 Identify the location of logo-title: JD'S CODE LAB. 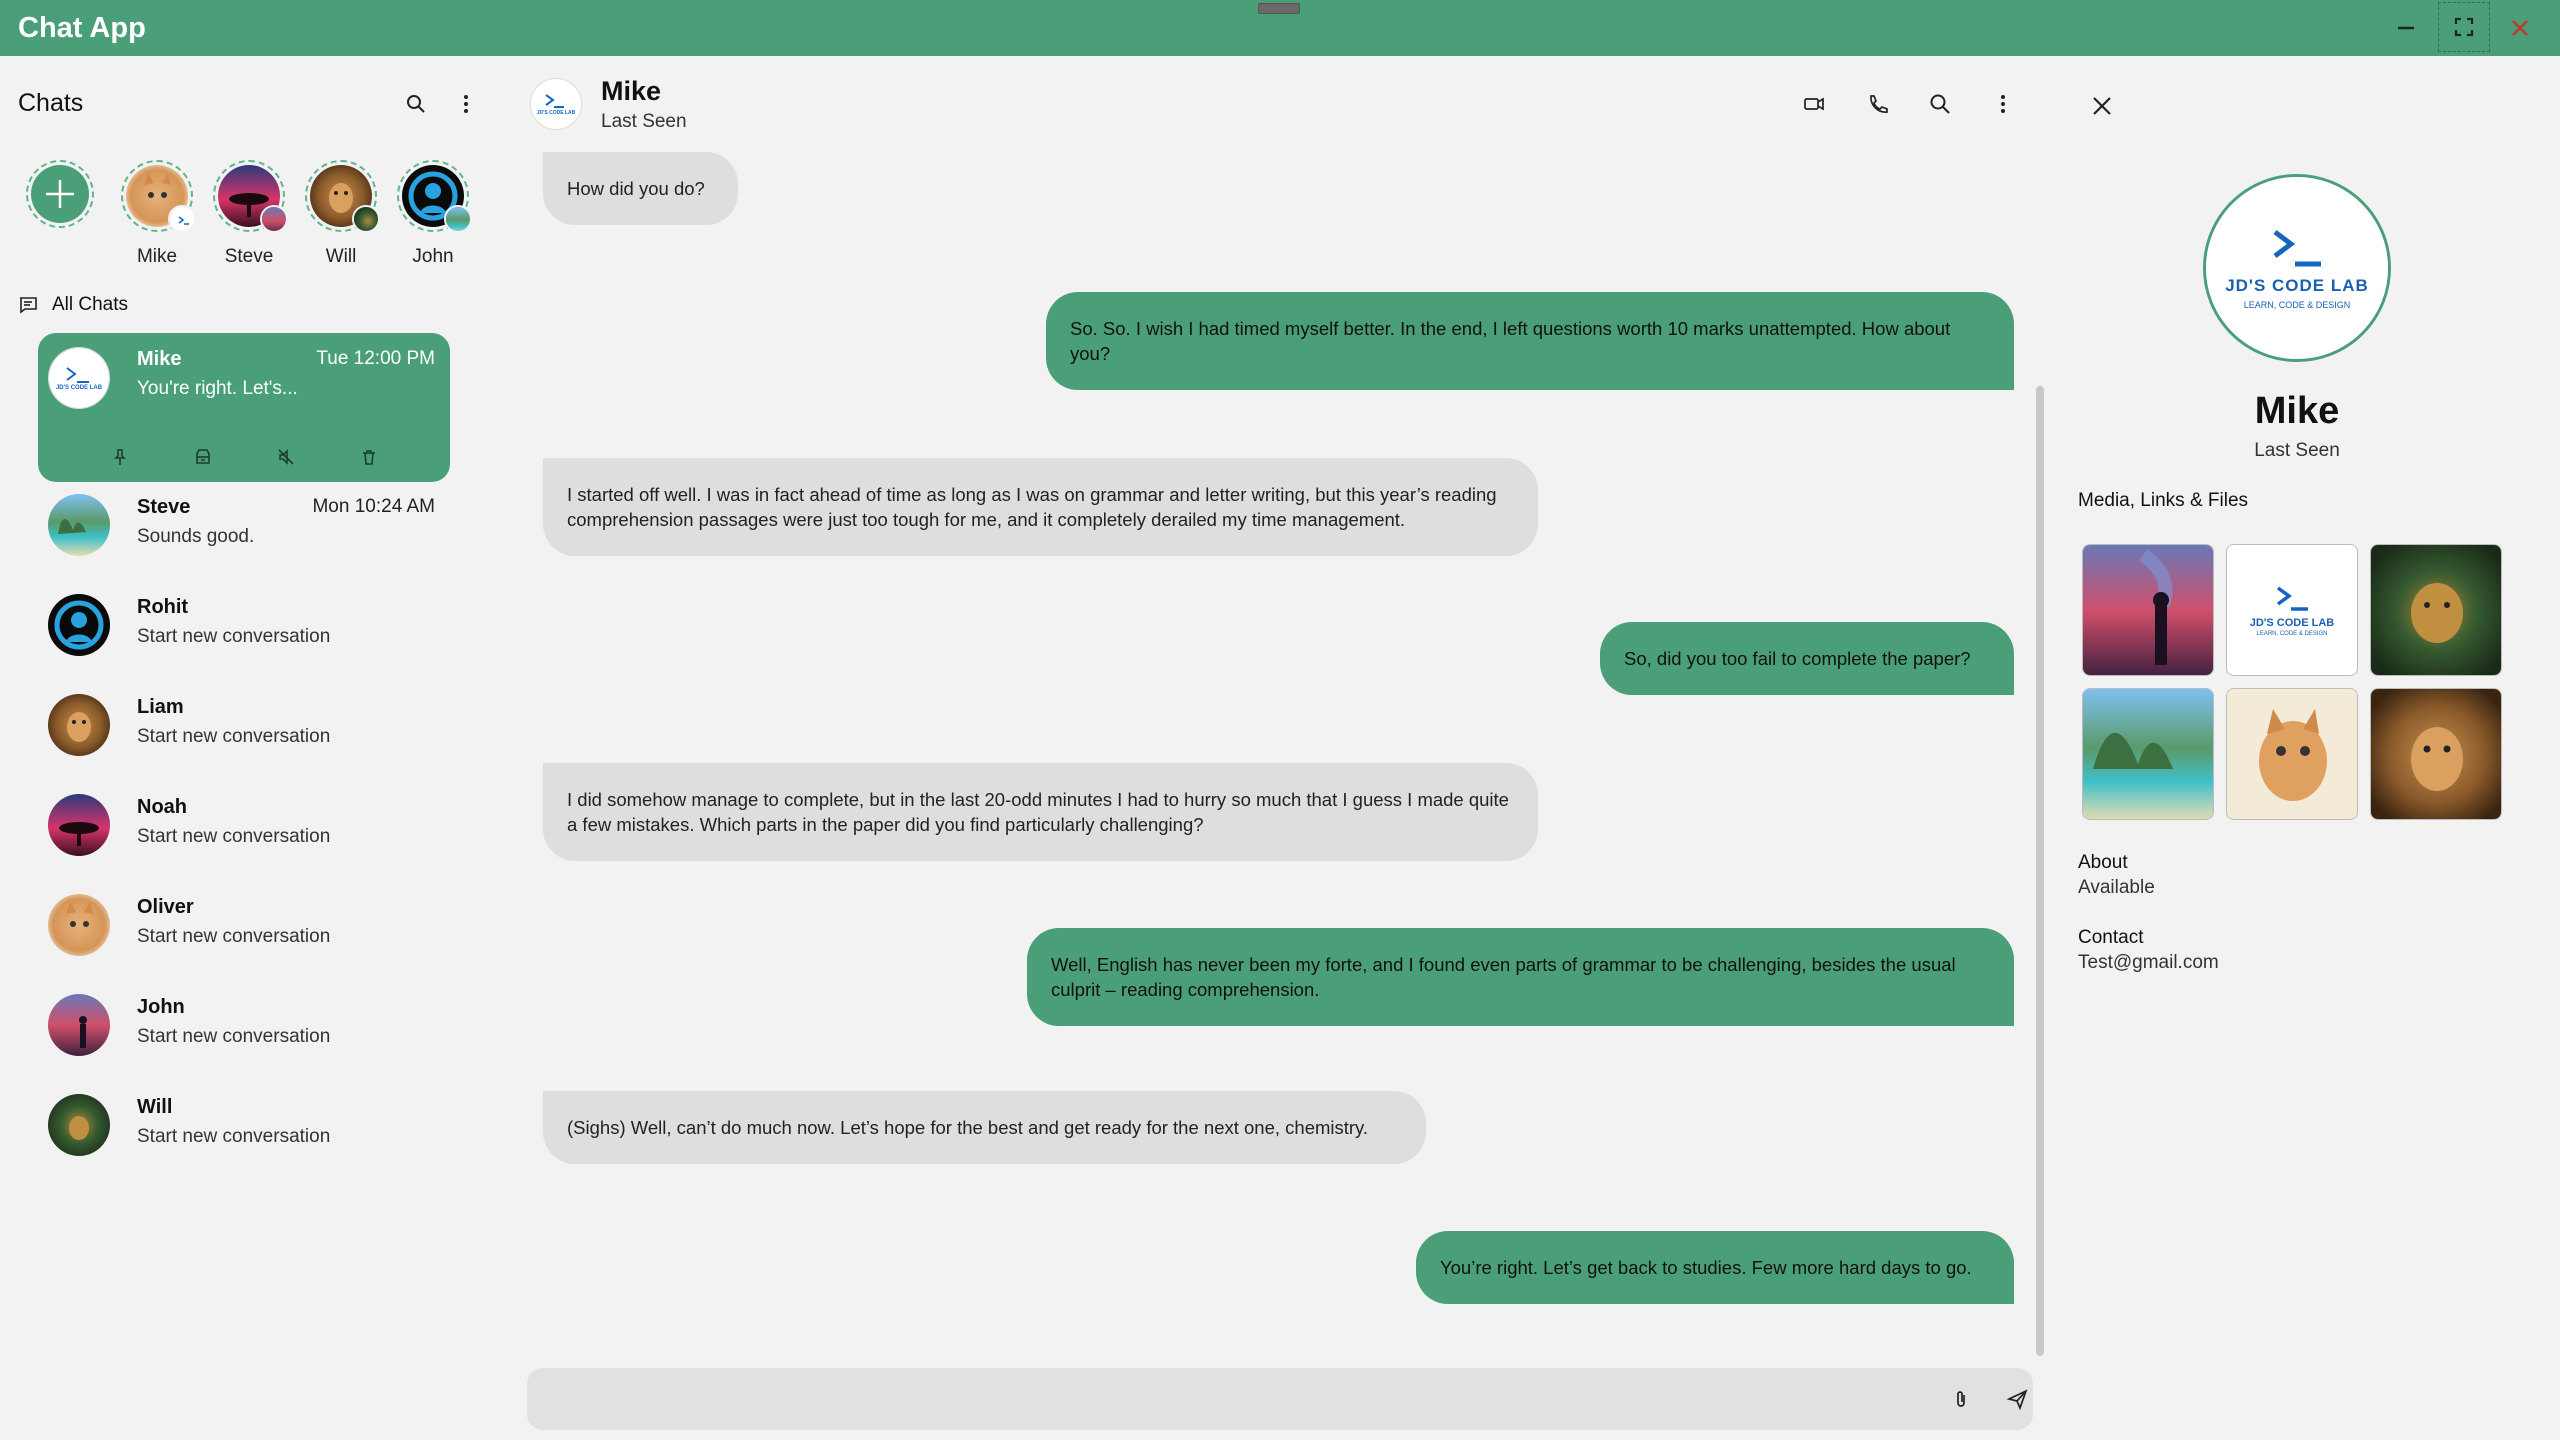
(2292, 622).